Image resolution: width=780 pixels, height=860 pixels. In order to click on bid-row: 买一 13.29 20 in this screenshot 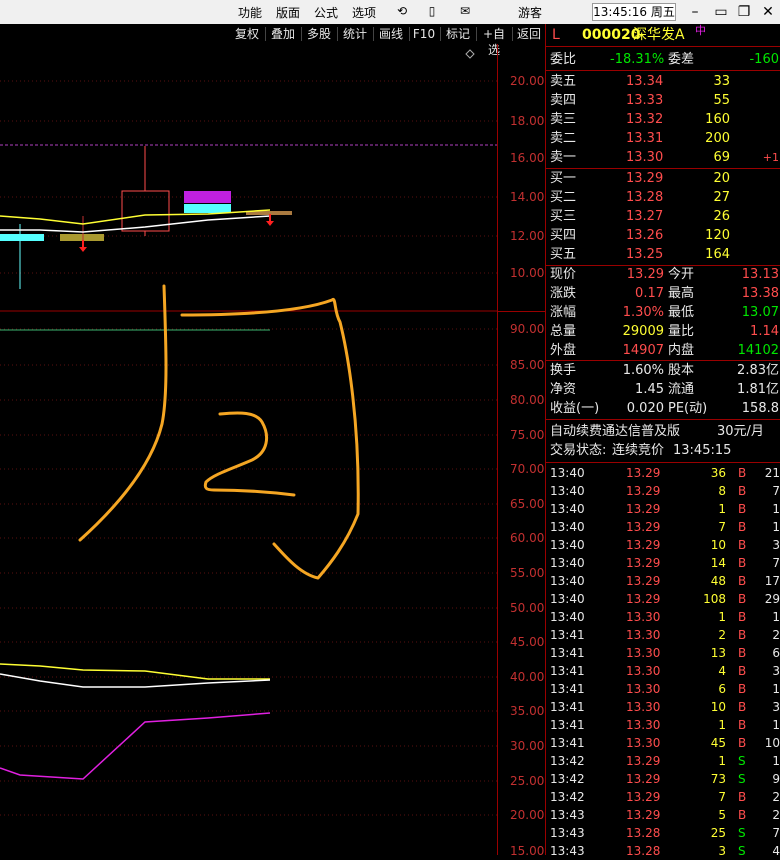, I will do `click(663, 179)`.